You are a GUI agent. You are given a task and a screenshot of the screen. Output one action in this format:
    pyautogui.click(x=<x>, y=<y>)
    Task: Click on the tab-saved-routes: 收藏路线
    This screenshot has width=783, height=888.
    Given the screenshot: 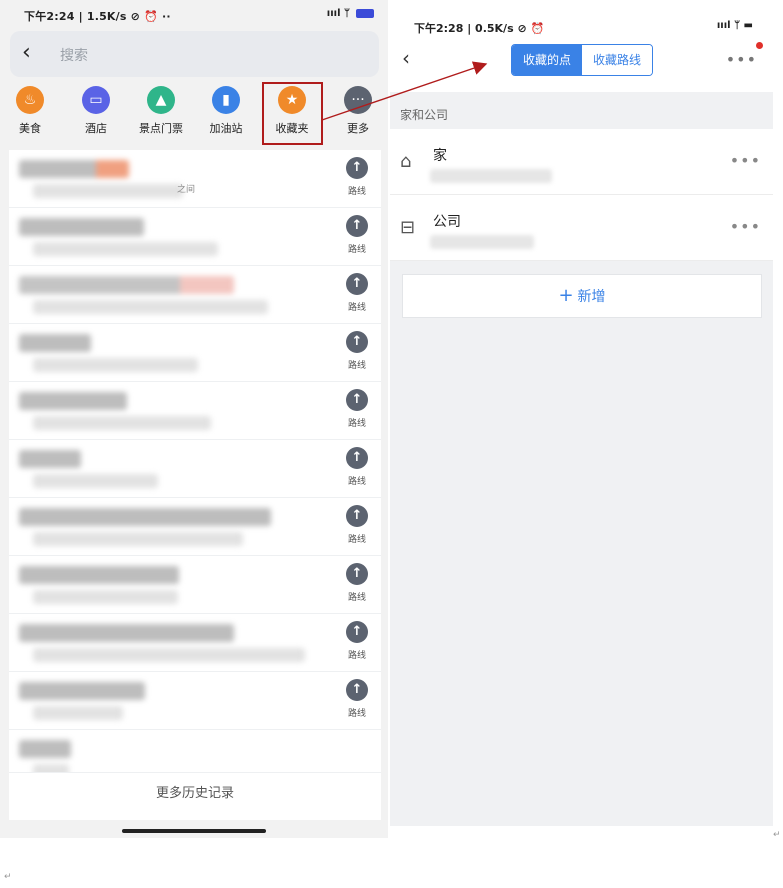 What is the action you would take?
    pyautogui.click(x=617, y=60)
    